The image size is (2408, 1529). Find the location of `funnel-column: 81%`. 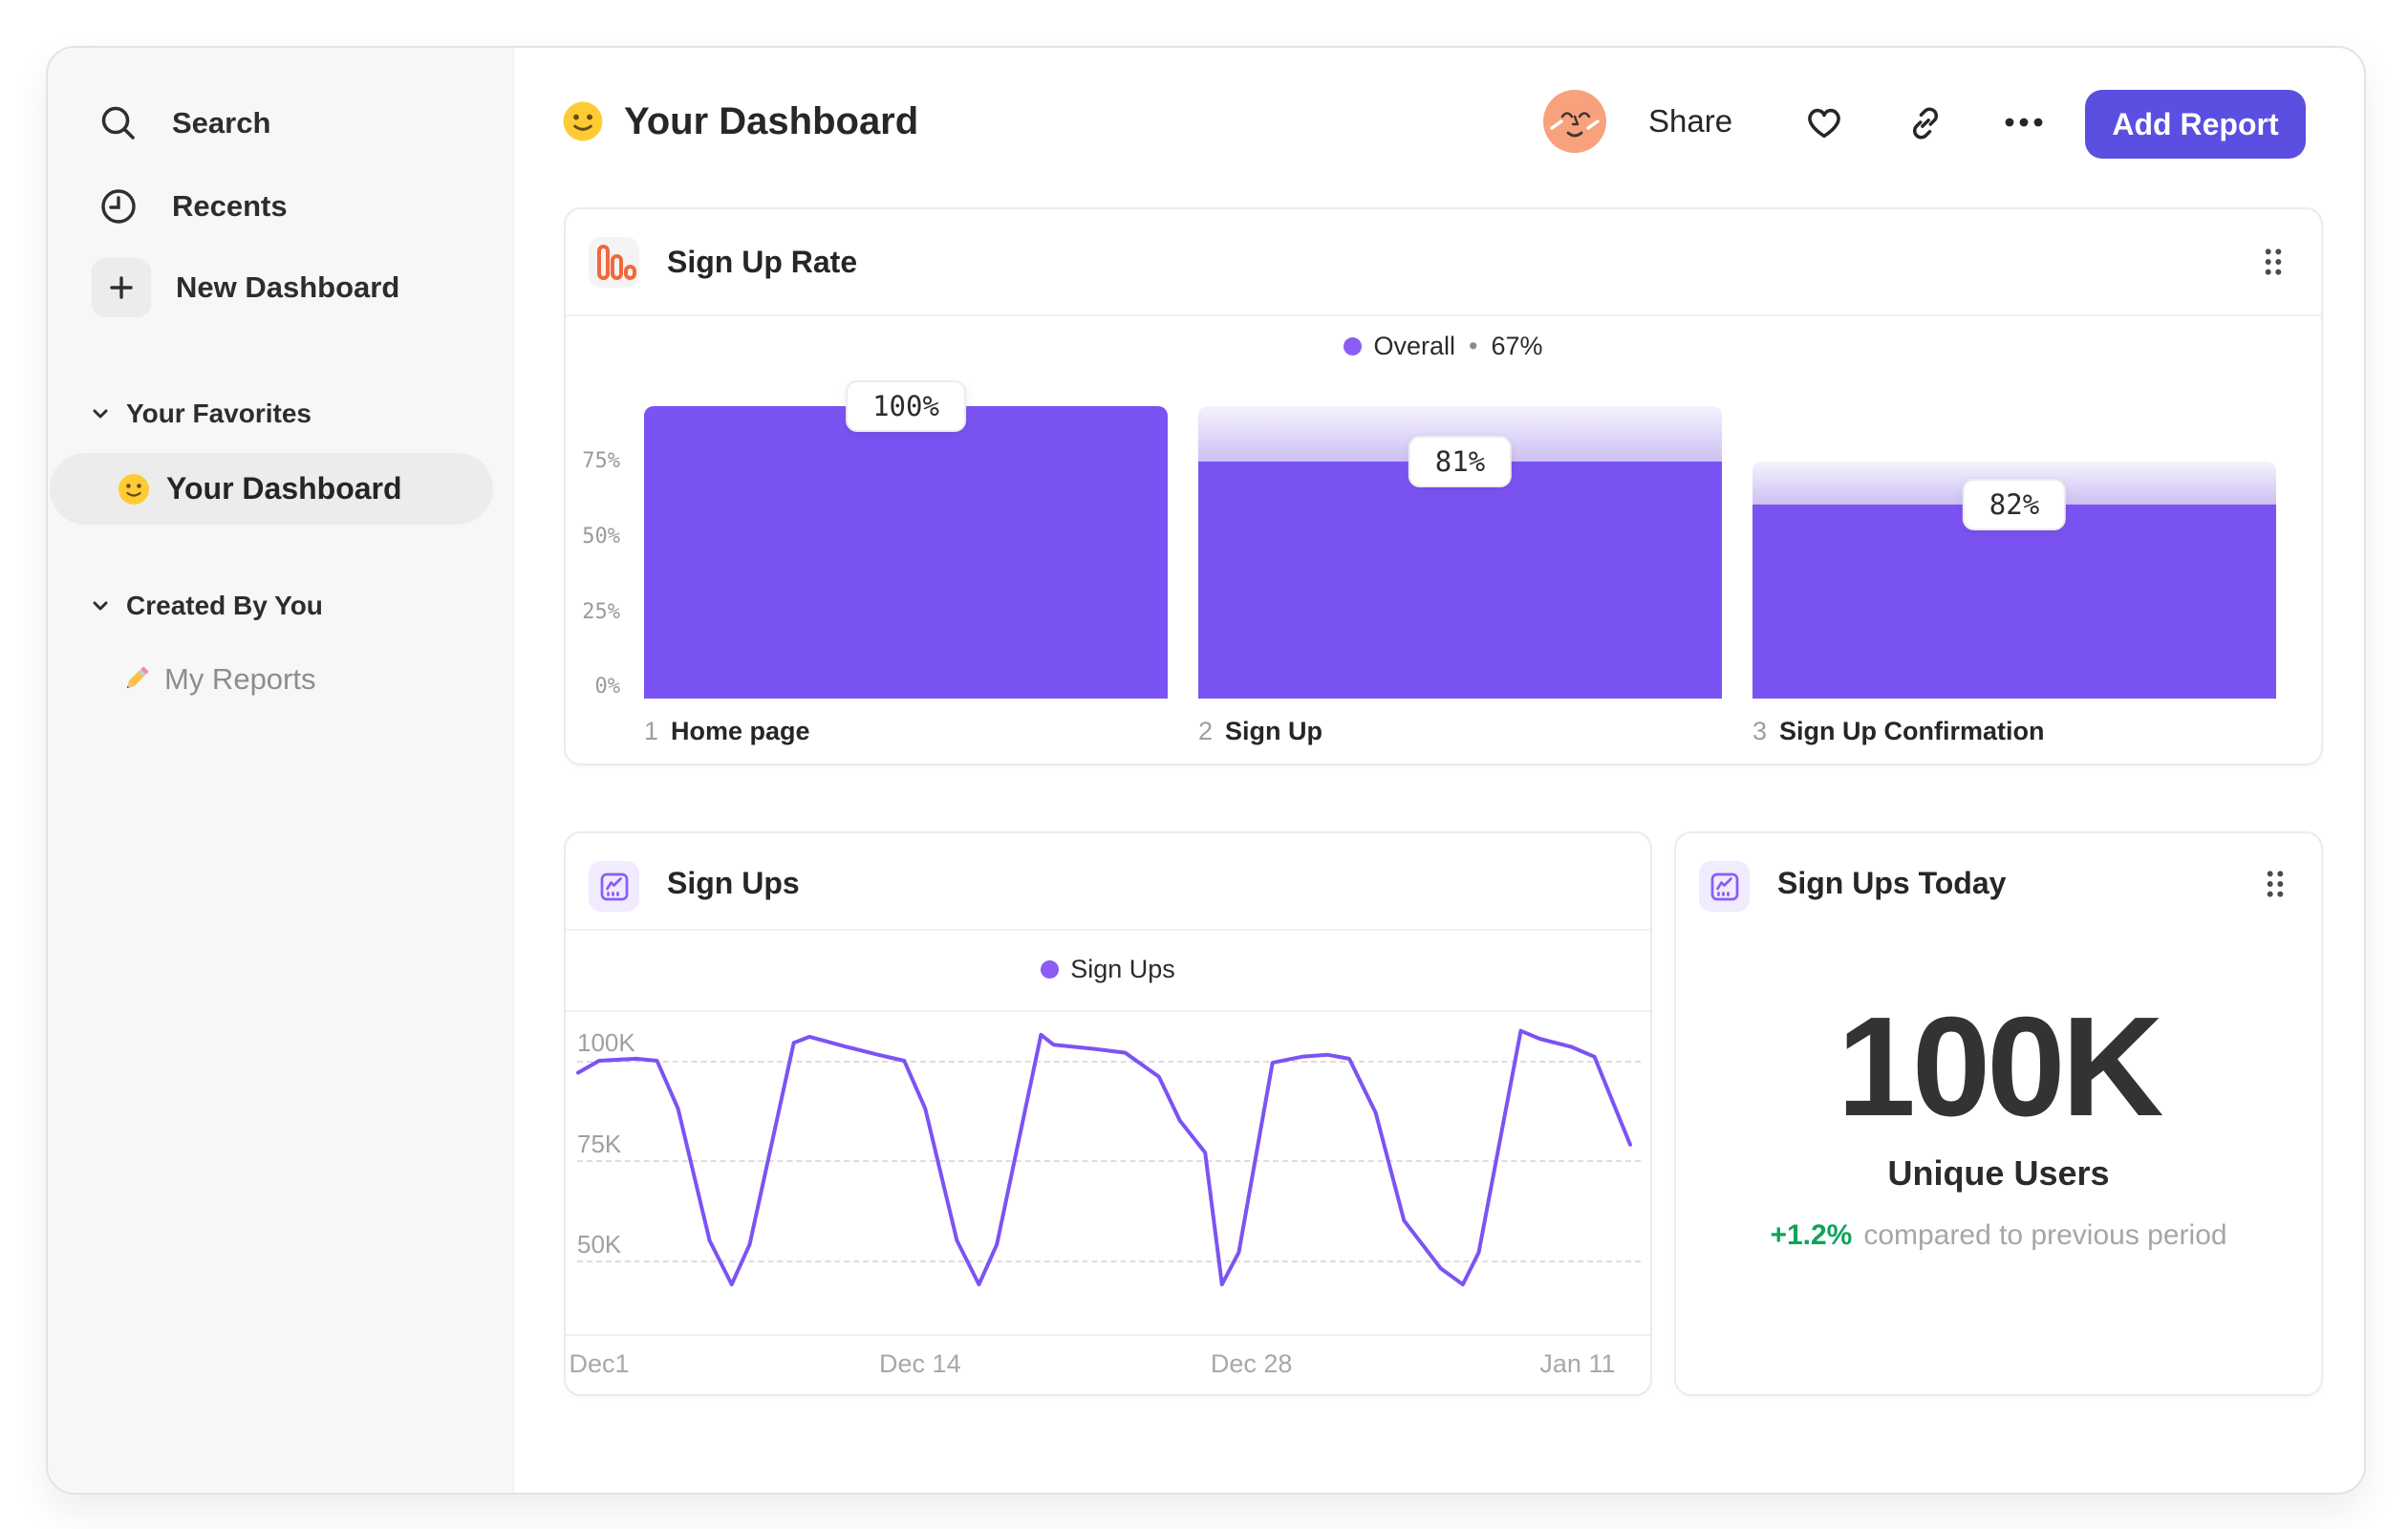

funnel-column: 81% is located at coordinates (1460, 486).